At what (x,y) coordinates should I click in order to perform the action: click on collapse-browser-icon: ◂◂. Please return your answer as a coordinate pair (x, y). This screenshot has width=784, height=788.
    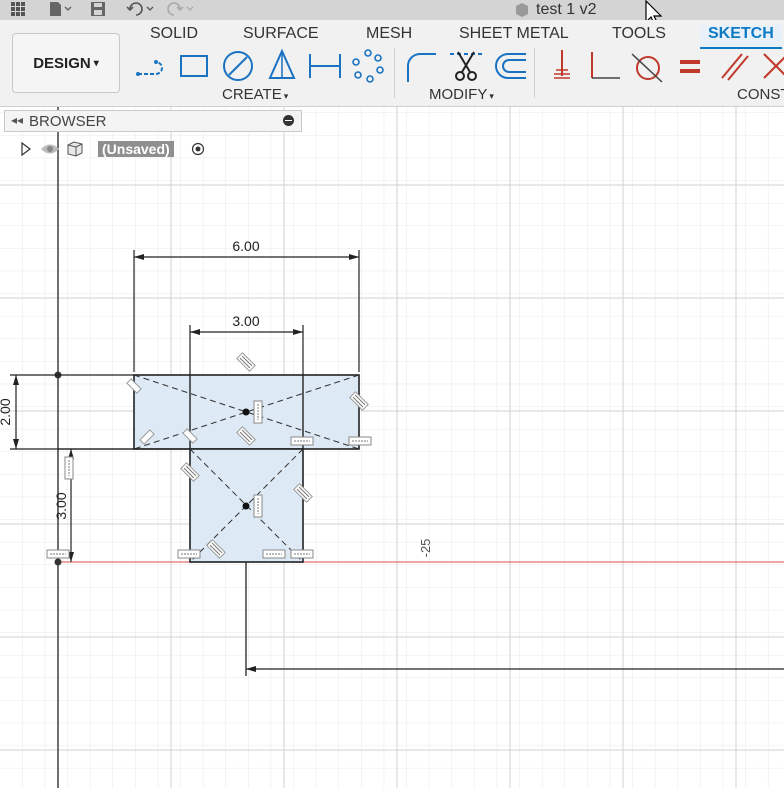
    Looking at the image, I should click on (17, 120).